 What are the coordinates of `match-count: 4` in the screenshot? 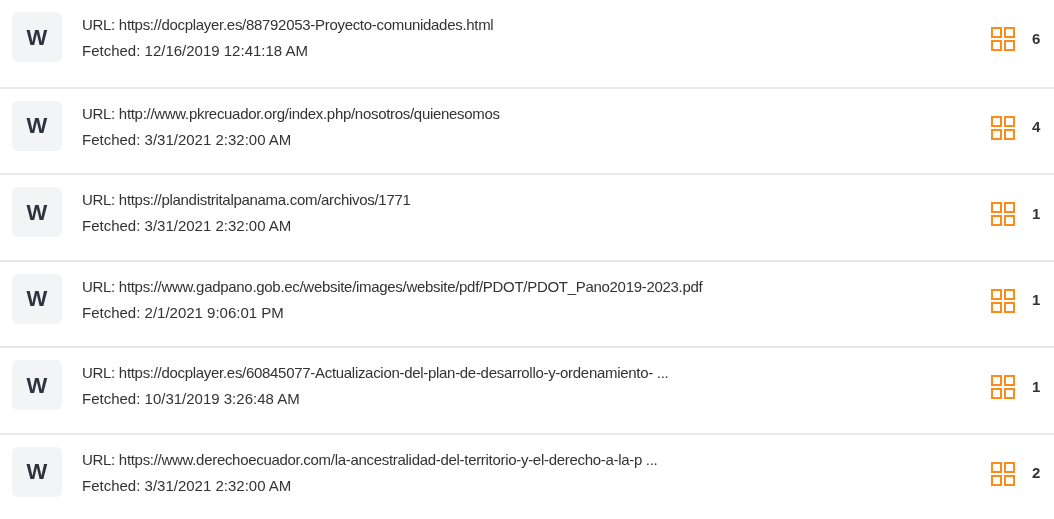 It's located at (1037, 127).